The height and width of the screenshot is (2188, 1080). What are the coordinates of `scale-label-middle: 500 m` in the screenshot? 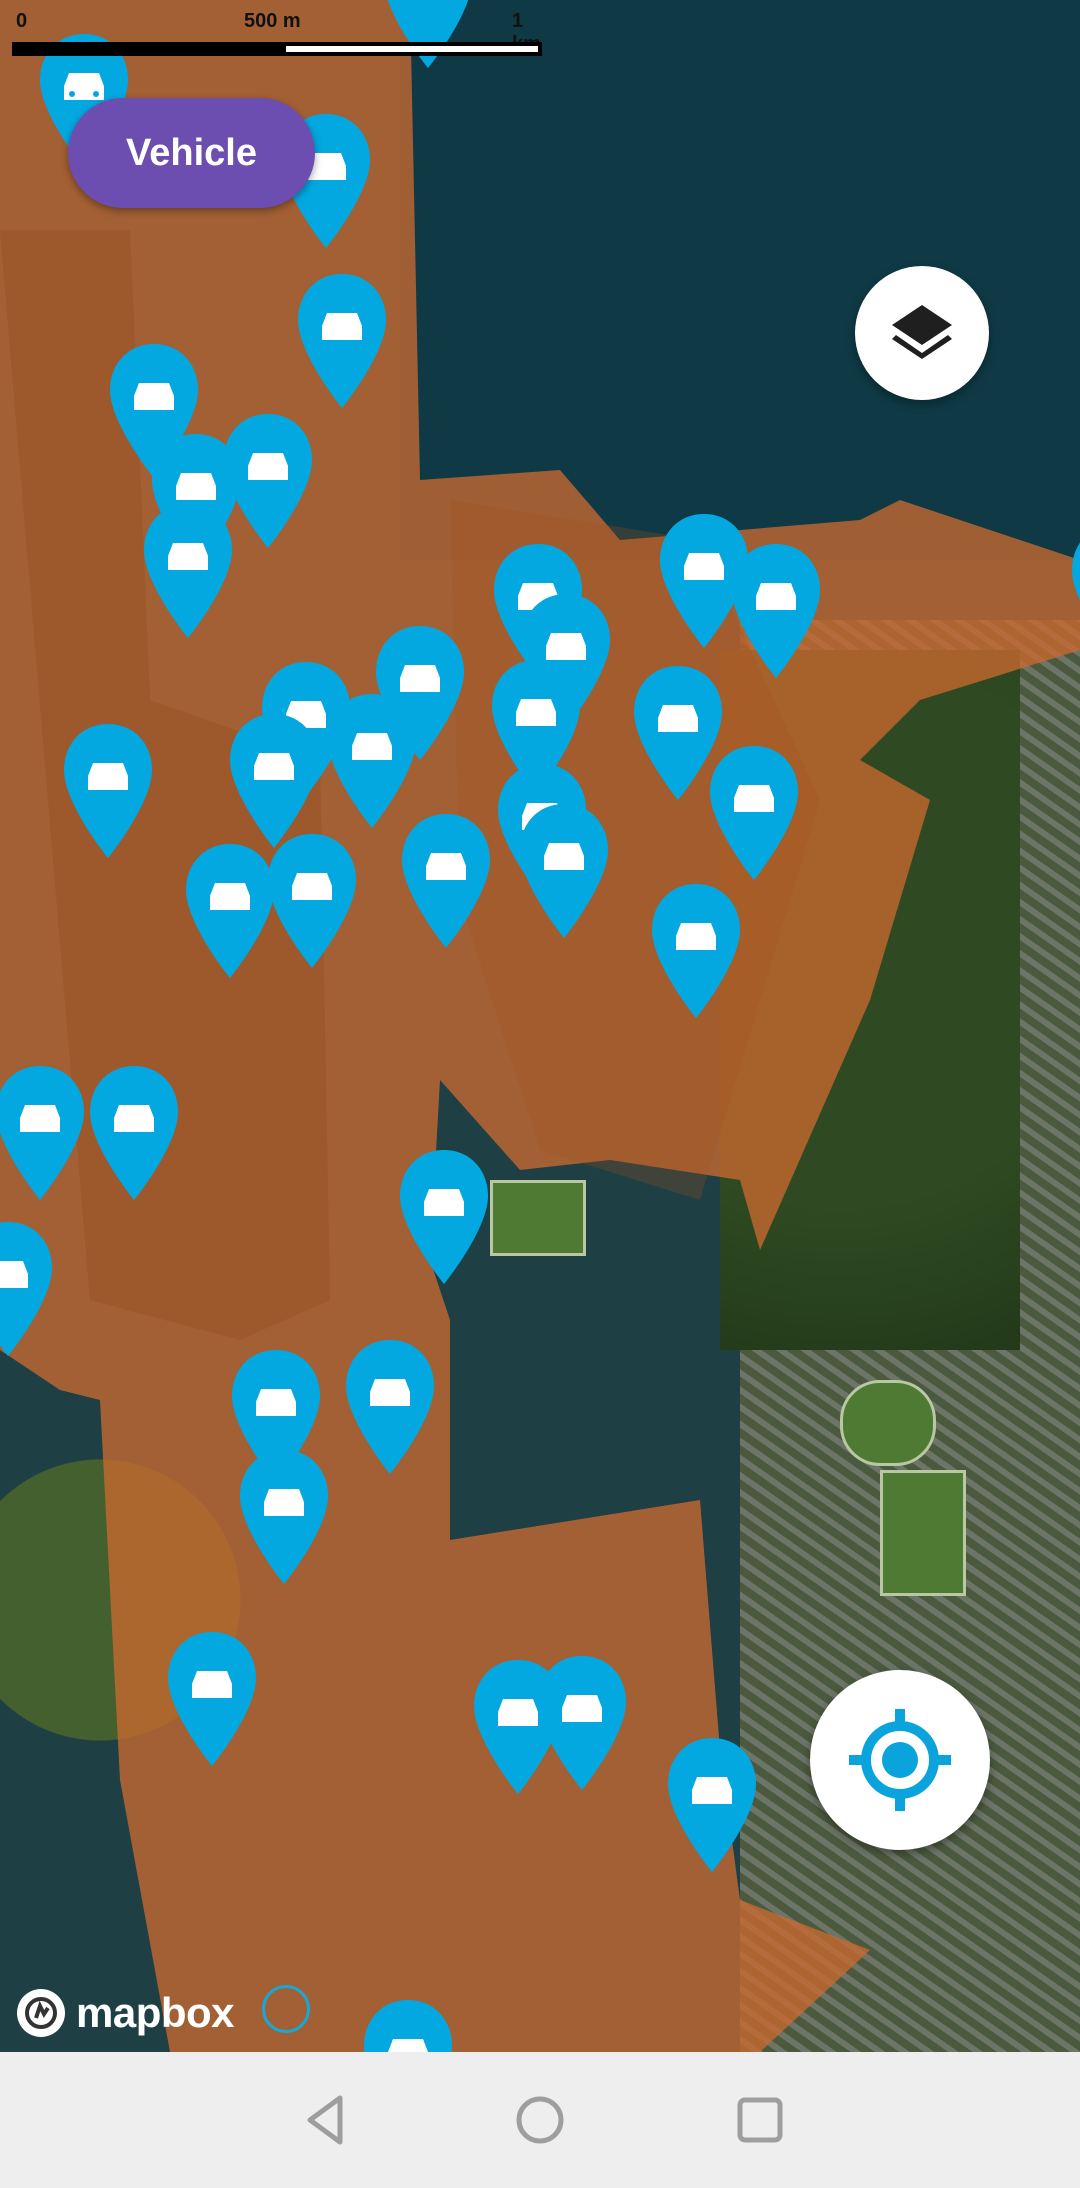 It's located at (272, 21).